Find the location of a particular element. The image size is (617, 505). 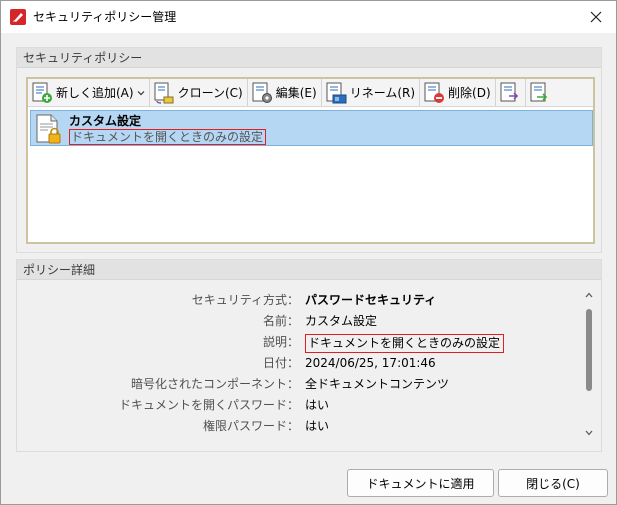

detail-label: 説明 is located at coordinates (274, 342).